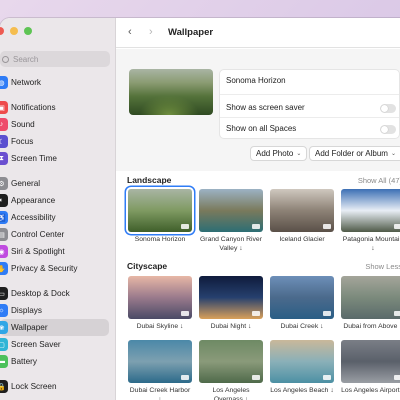 The image size is (400, 400). Describe the element at coordinates (312, 107) in the screenshot. I see `screen-saver-row: Show as screen saver` at that location.